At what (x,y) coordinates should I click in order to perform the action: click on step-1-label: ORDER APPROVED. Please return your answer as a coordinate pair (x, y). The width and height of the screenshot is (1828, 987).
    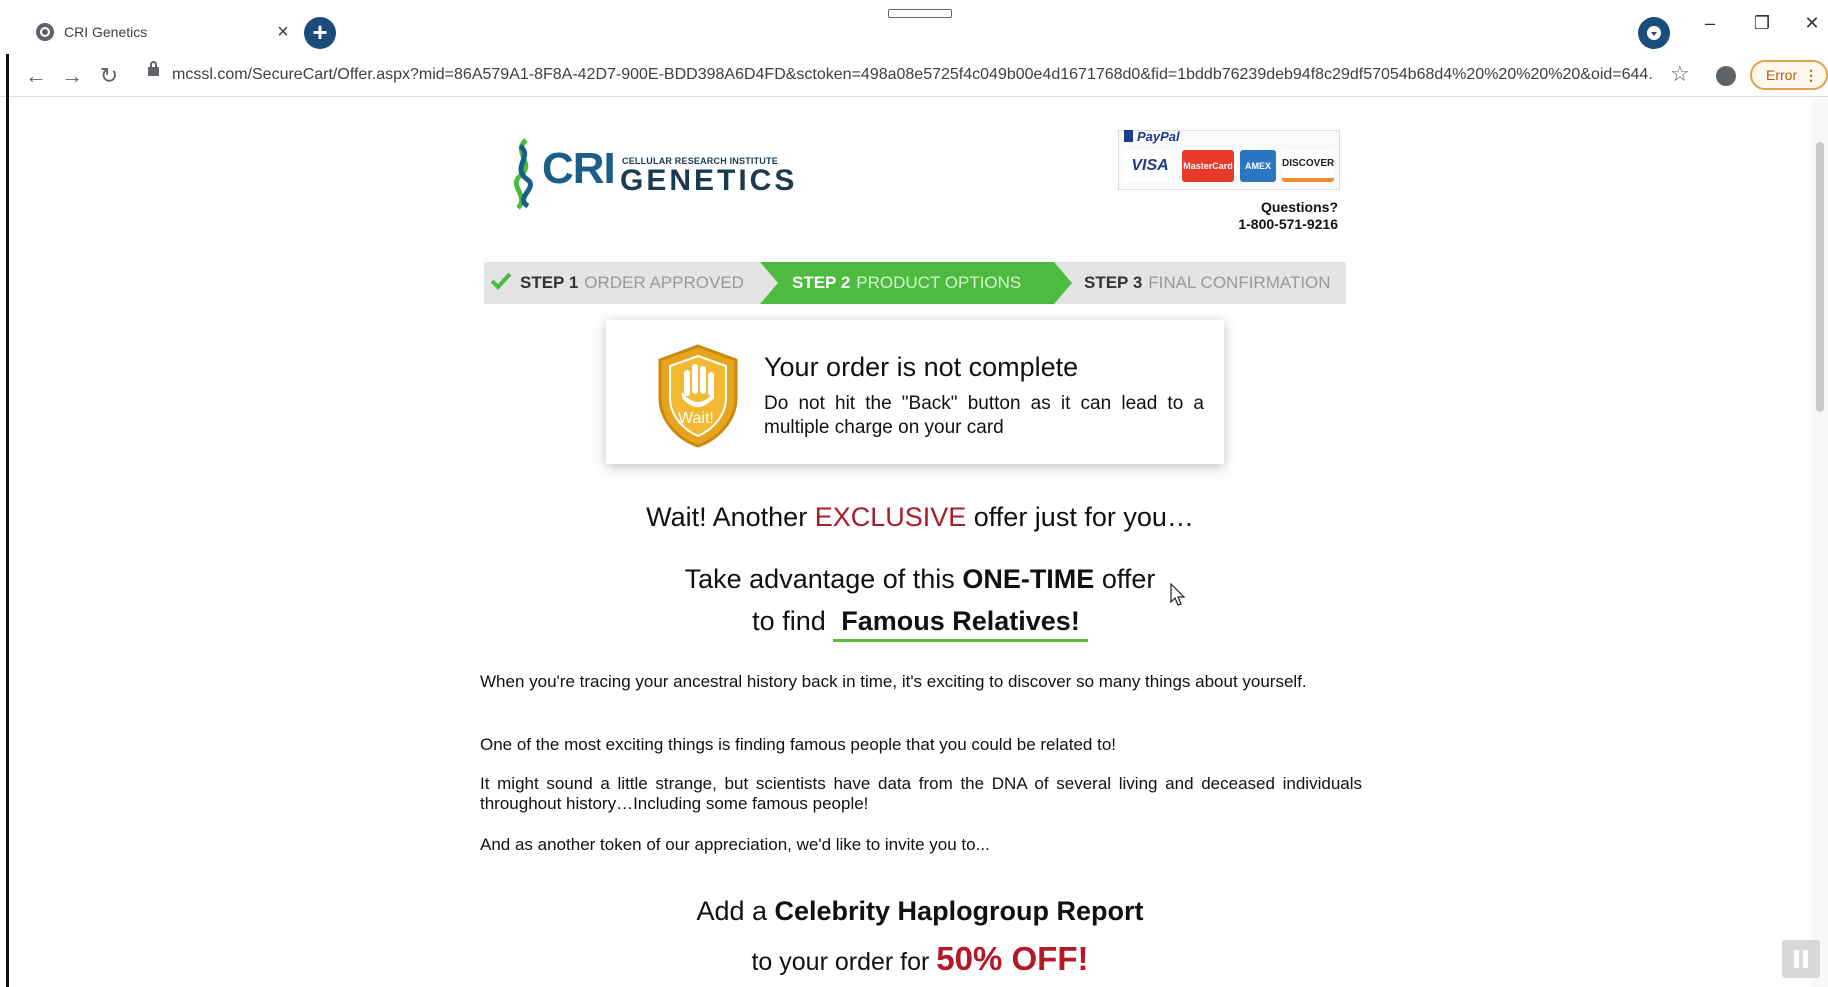
    Looking at the image, I should click on (664, 282).